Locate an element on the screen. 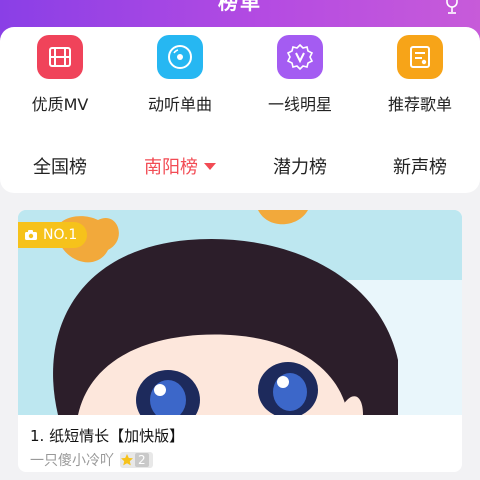  level-badge: 2 is located at coordinates (136, 460).